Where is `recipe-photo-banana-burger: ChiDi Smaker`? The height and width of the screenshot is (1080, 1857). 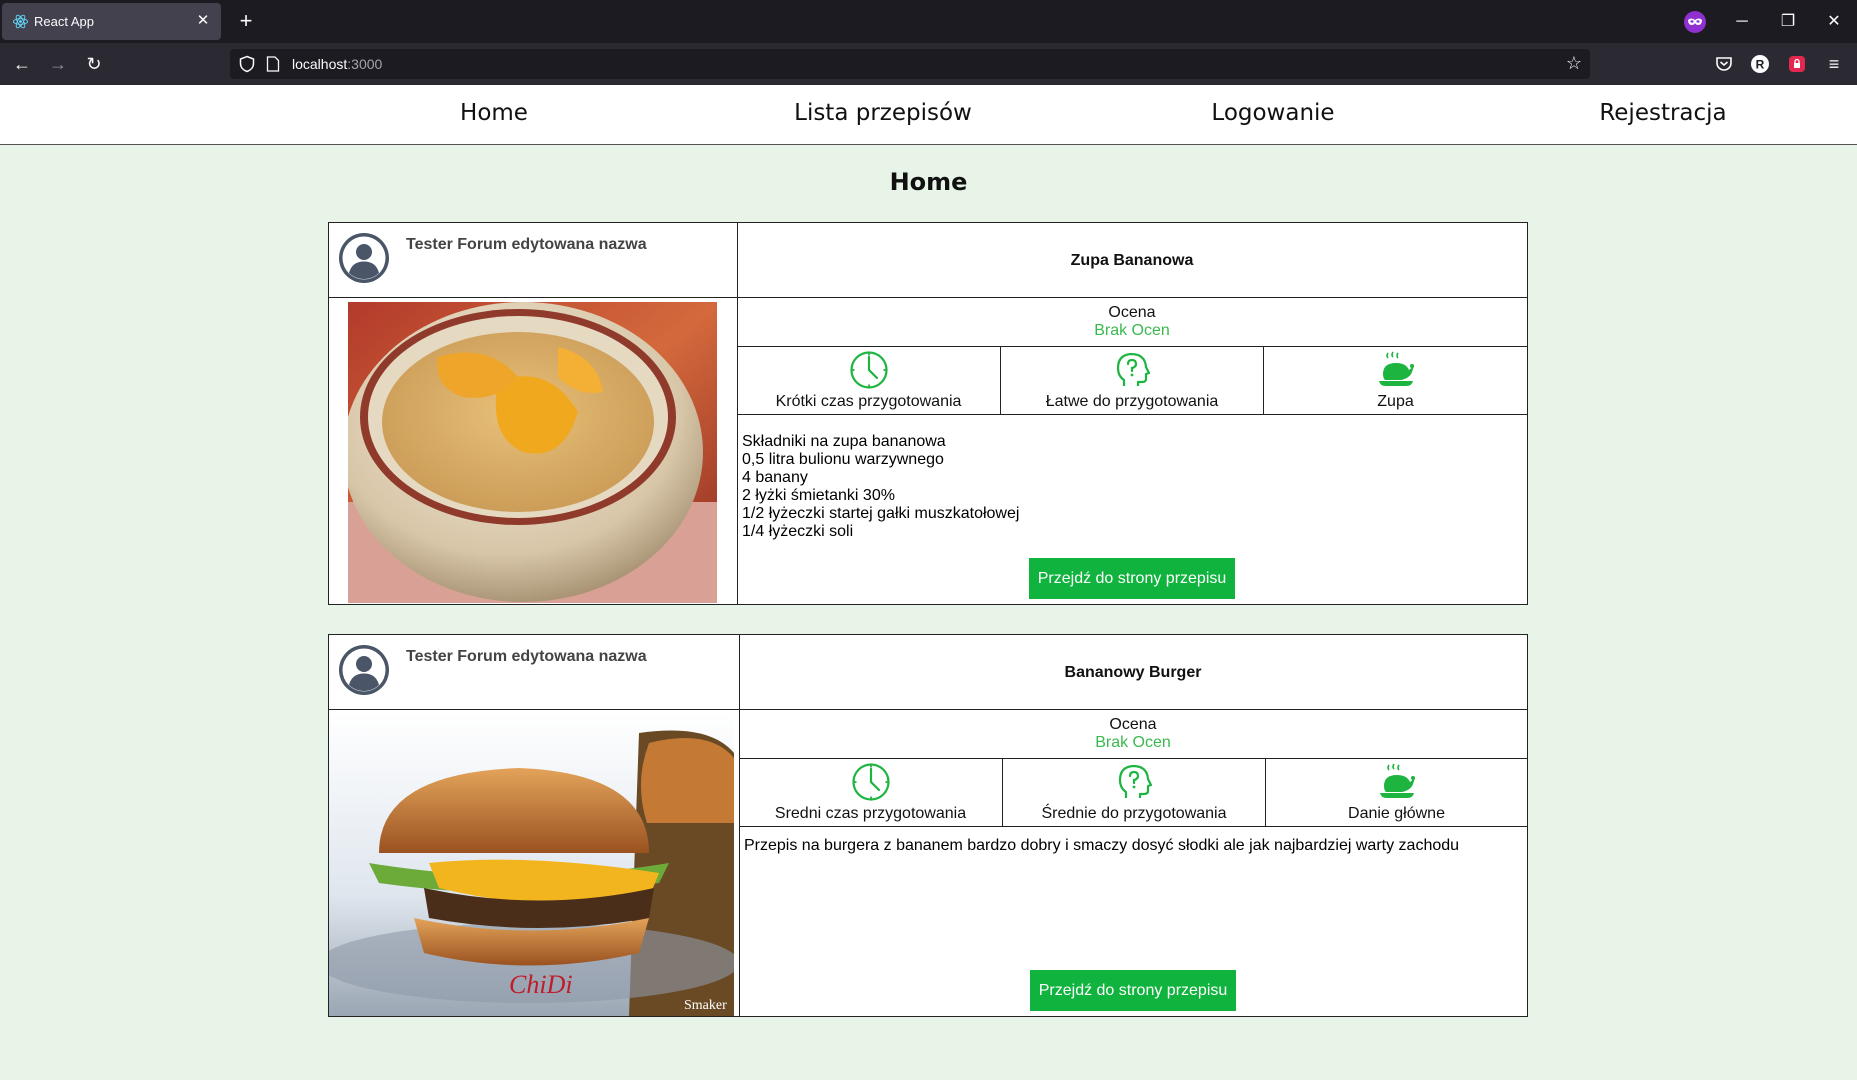
recipe-photo-banana-burger: ChiDi Smaker is located at coordinates (531, 864).